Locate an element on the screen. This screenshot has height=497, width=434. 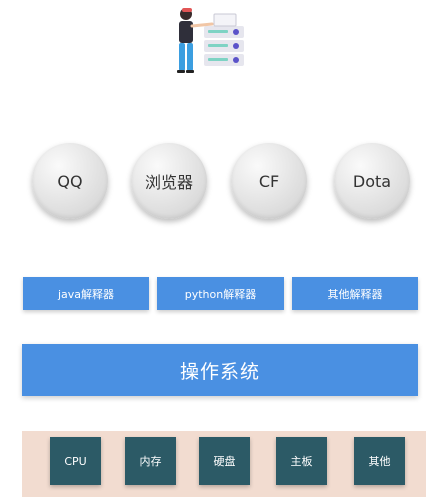
hardware-memory: 内存 is located at coordinates (150, 461).